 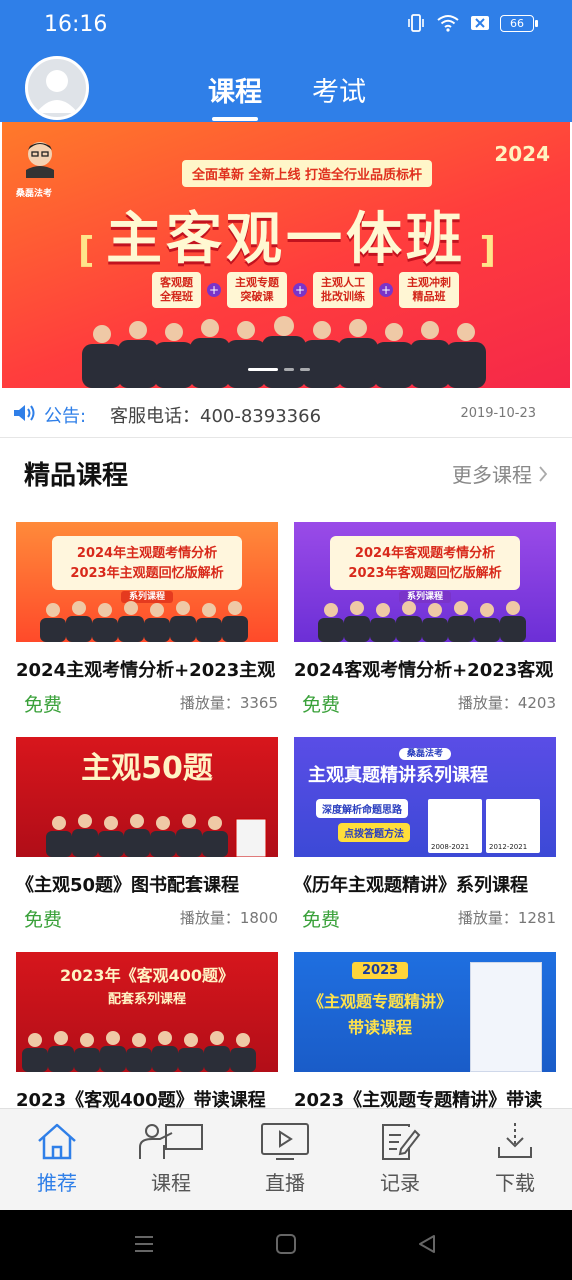 I want to click on nav-item-records: 记录, so click(x=400, y=1158).